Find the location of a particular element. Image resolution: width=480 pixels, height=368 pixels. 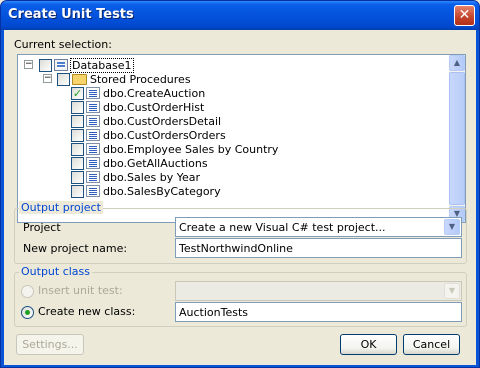

tree-item-label: dbo.CustOrdersDetail is located at coordinates (162, 121).